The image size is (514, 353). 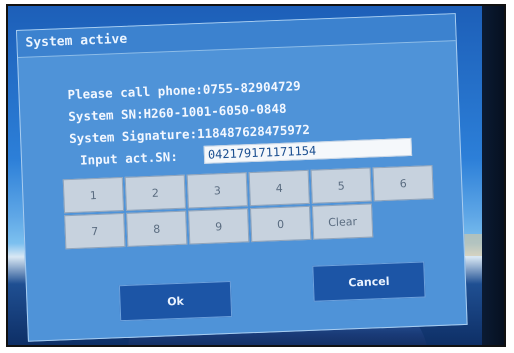 I want to click on key-7: 7, so click(x=95, y=231).